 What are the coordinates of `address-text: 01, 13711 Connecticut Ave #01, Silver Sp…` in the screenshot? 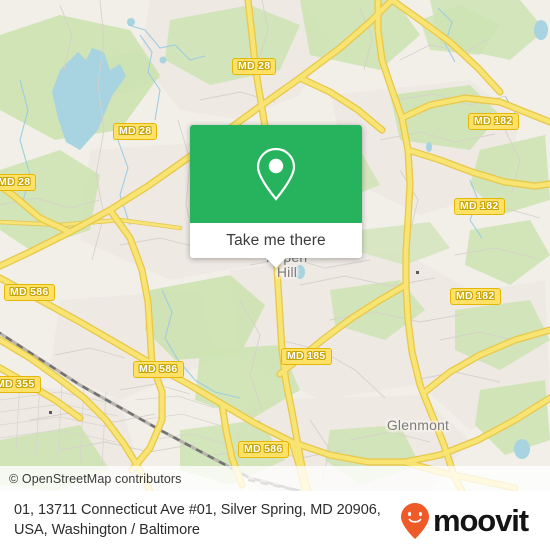 It's located at (197, 520).